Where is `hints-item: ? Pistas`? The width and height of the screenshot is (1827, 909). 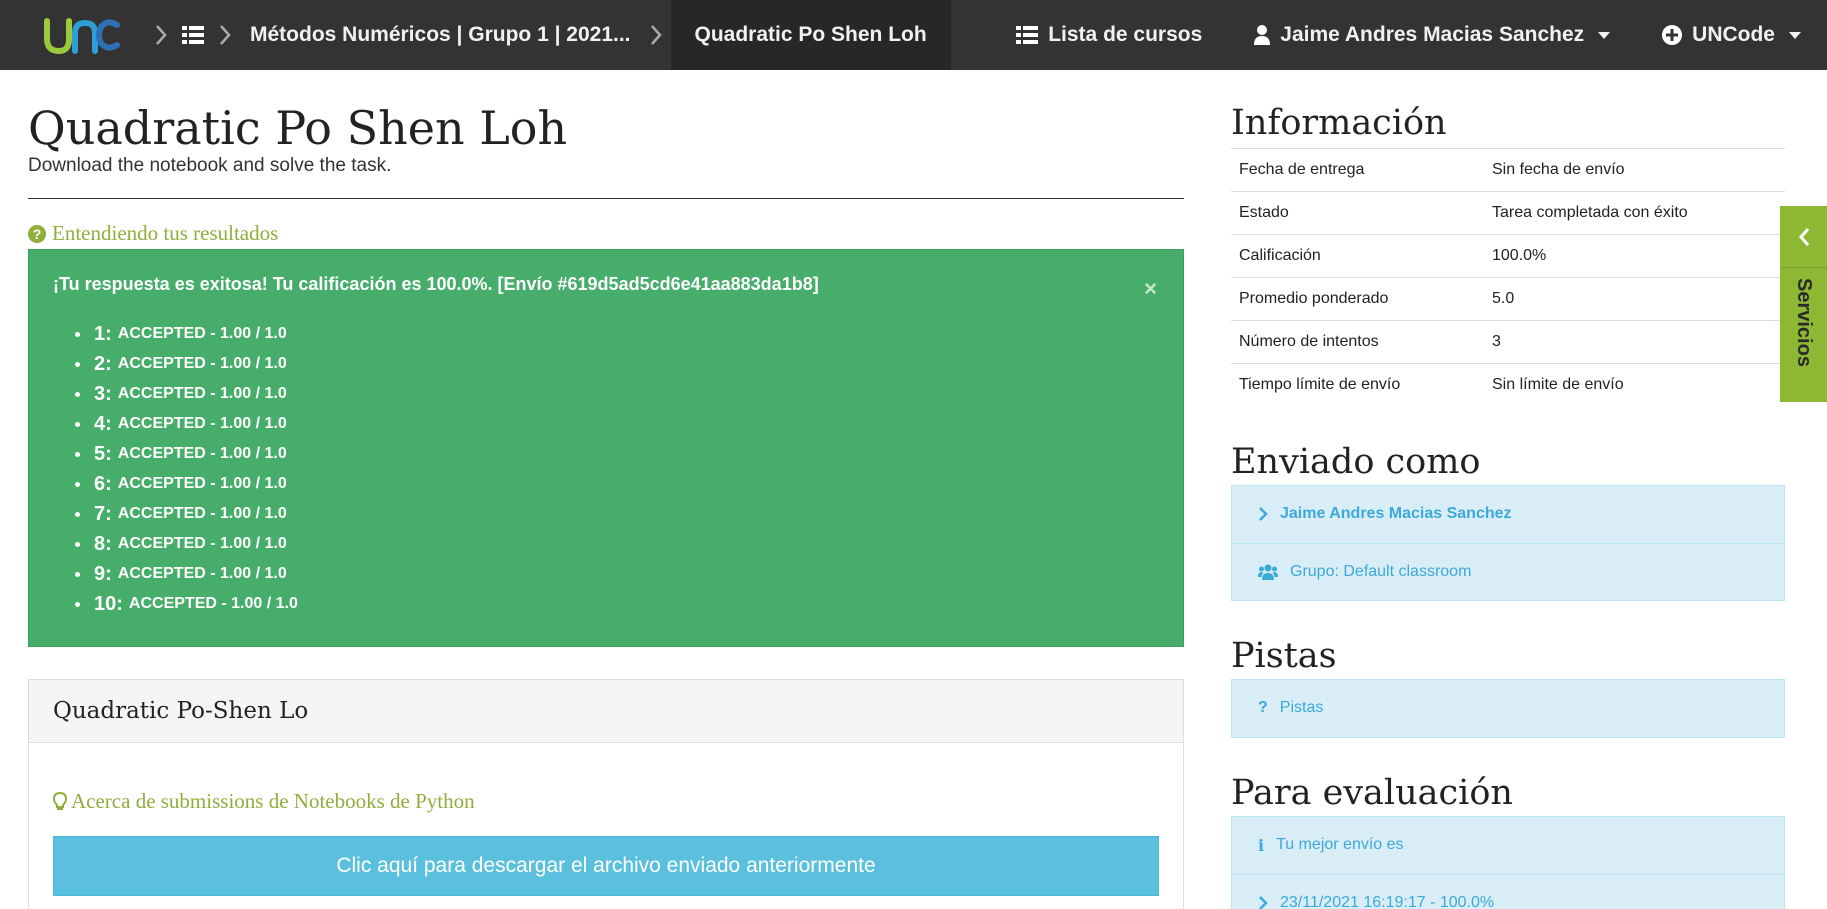 hints-item: ? Pistas is located at coordinates (1508, 708).